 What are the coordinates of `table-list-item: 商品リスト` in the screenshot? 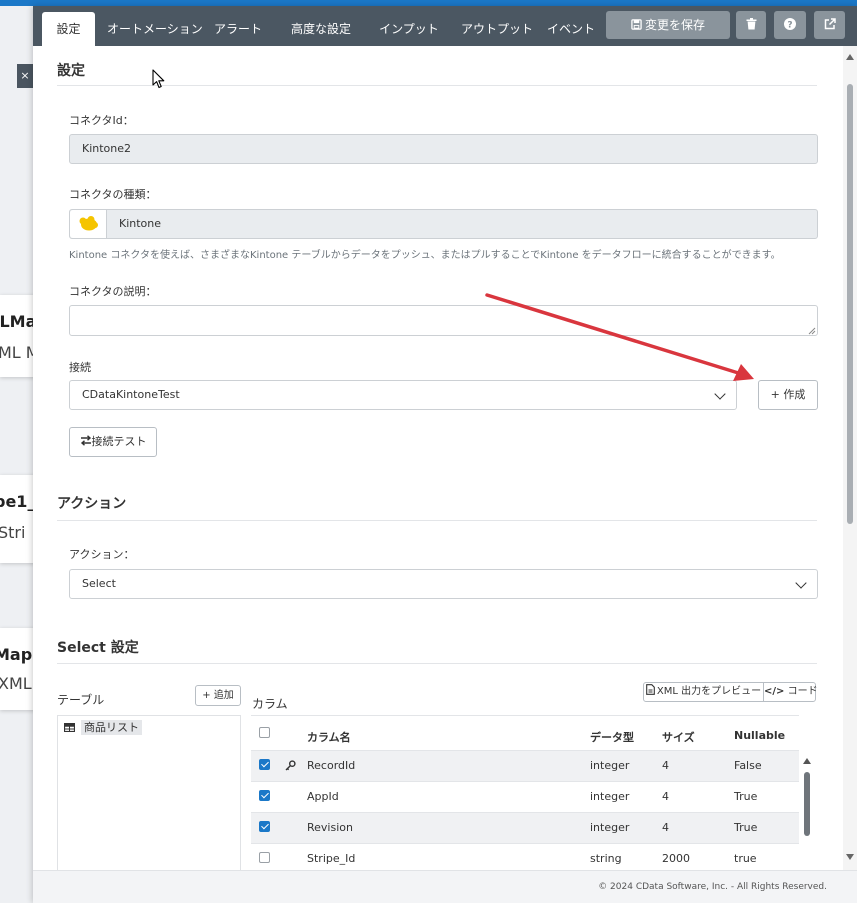 It's located at (104, 727).